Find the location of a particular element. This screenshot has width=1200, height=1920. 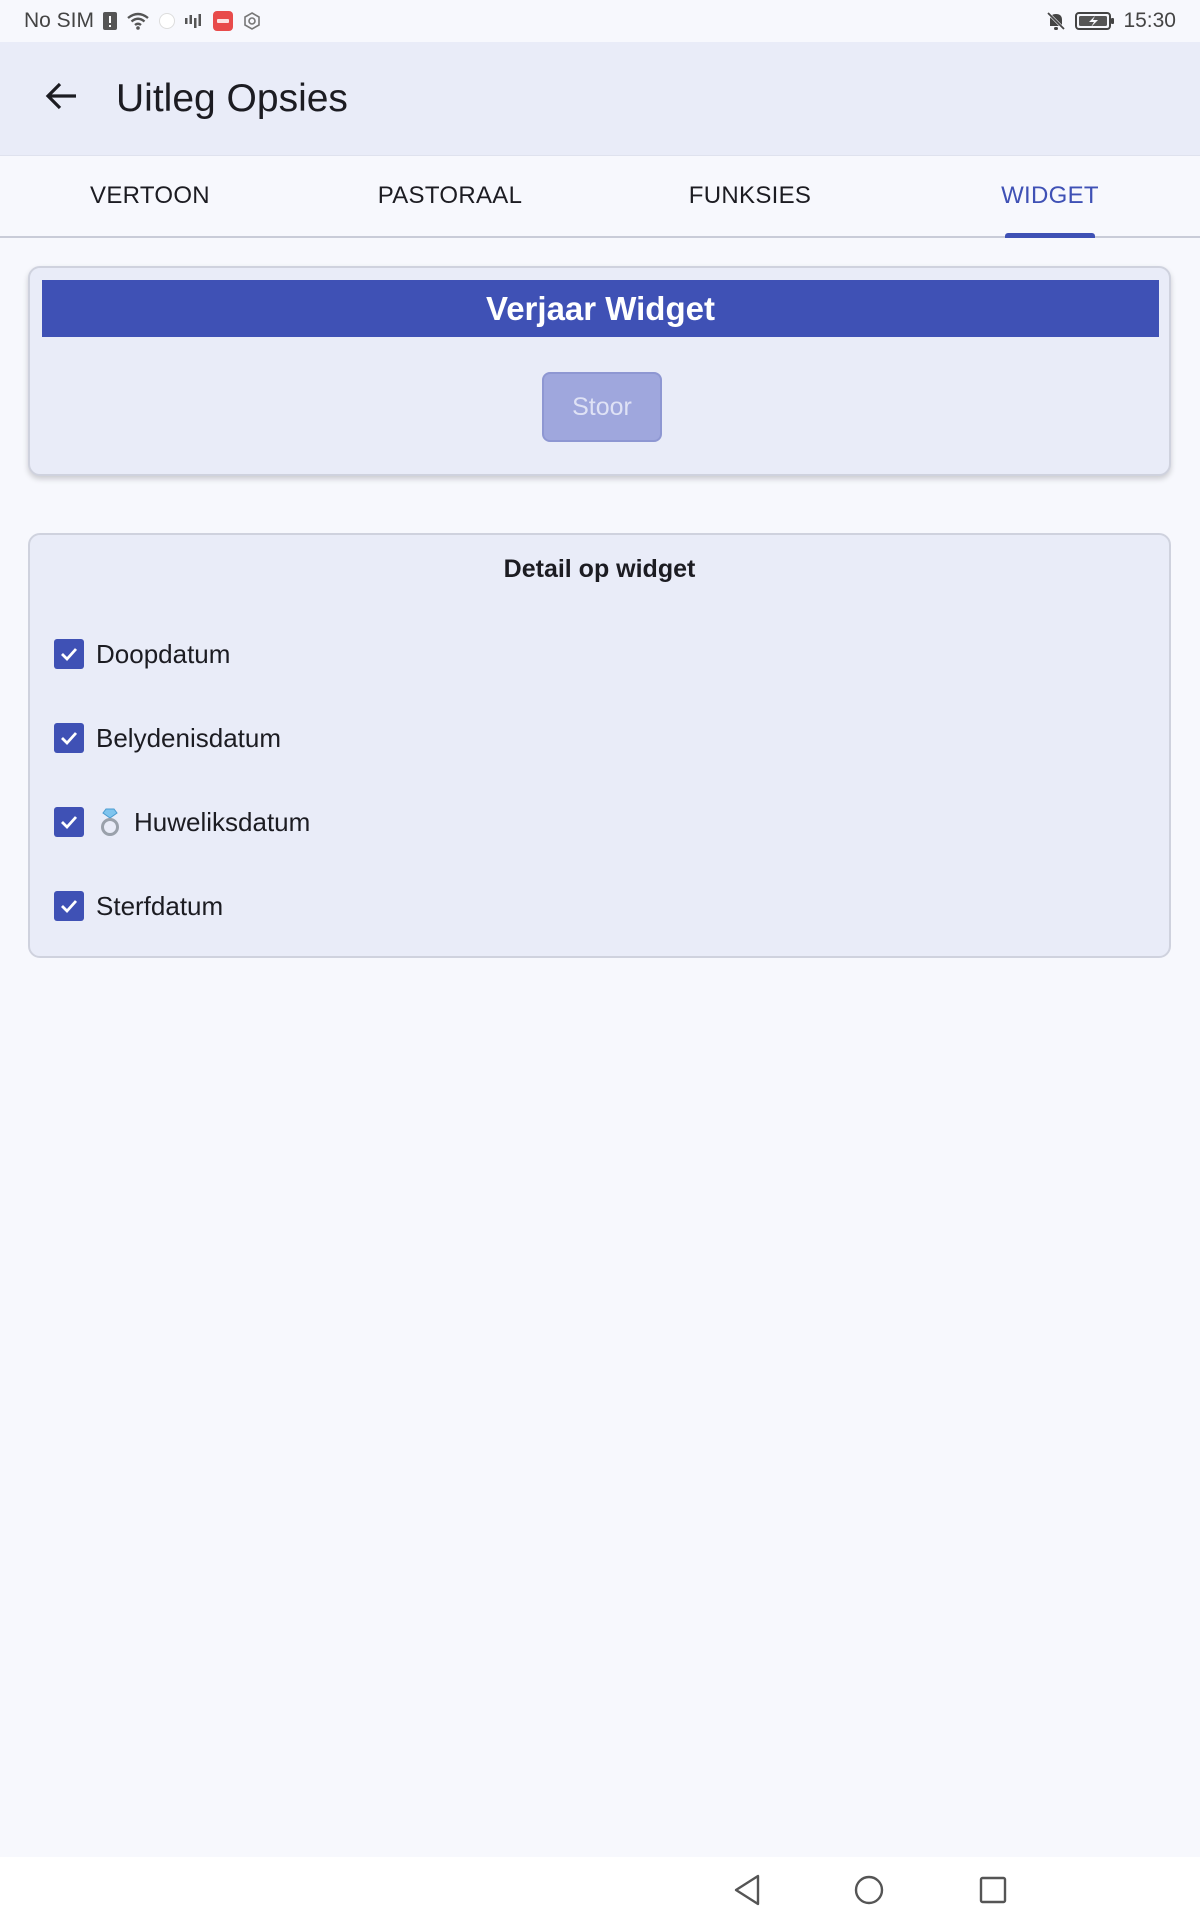

tab-funksies: FUNKSIES is located at coordinates (750, 196).